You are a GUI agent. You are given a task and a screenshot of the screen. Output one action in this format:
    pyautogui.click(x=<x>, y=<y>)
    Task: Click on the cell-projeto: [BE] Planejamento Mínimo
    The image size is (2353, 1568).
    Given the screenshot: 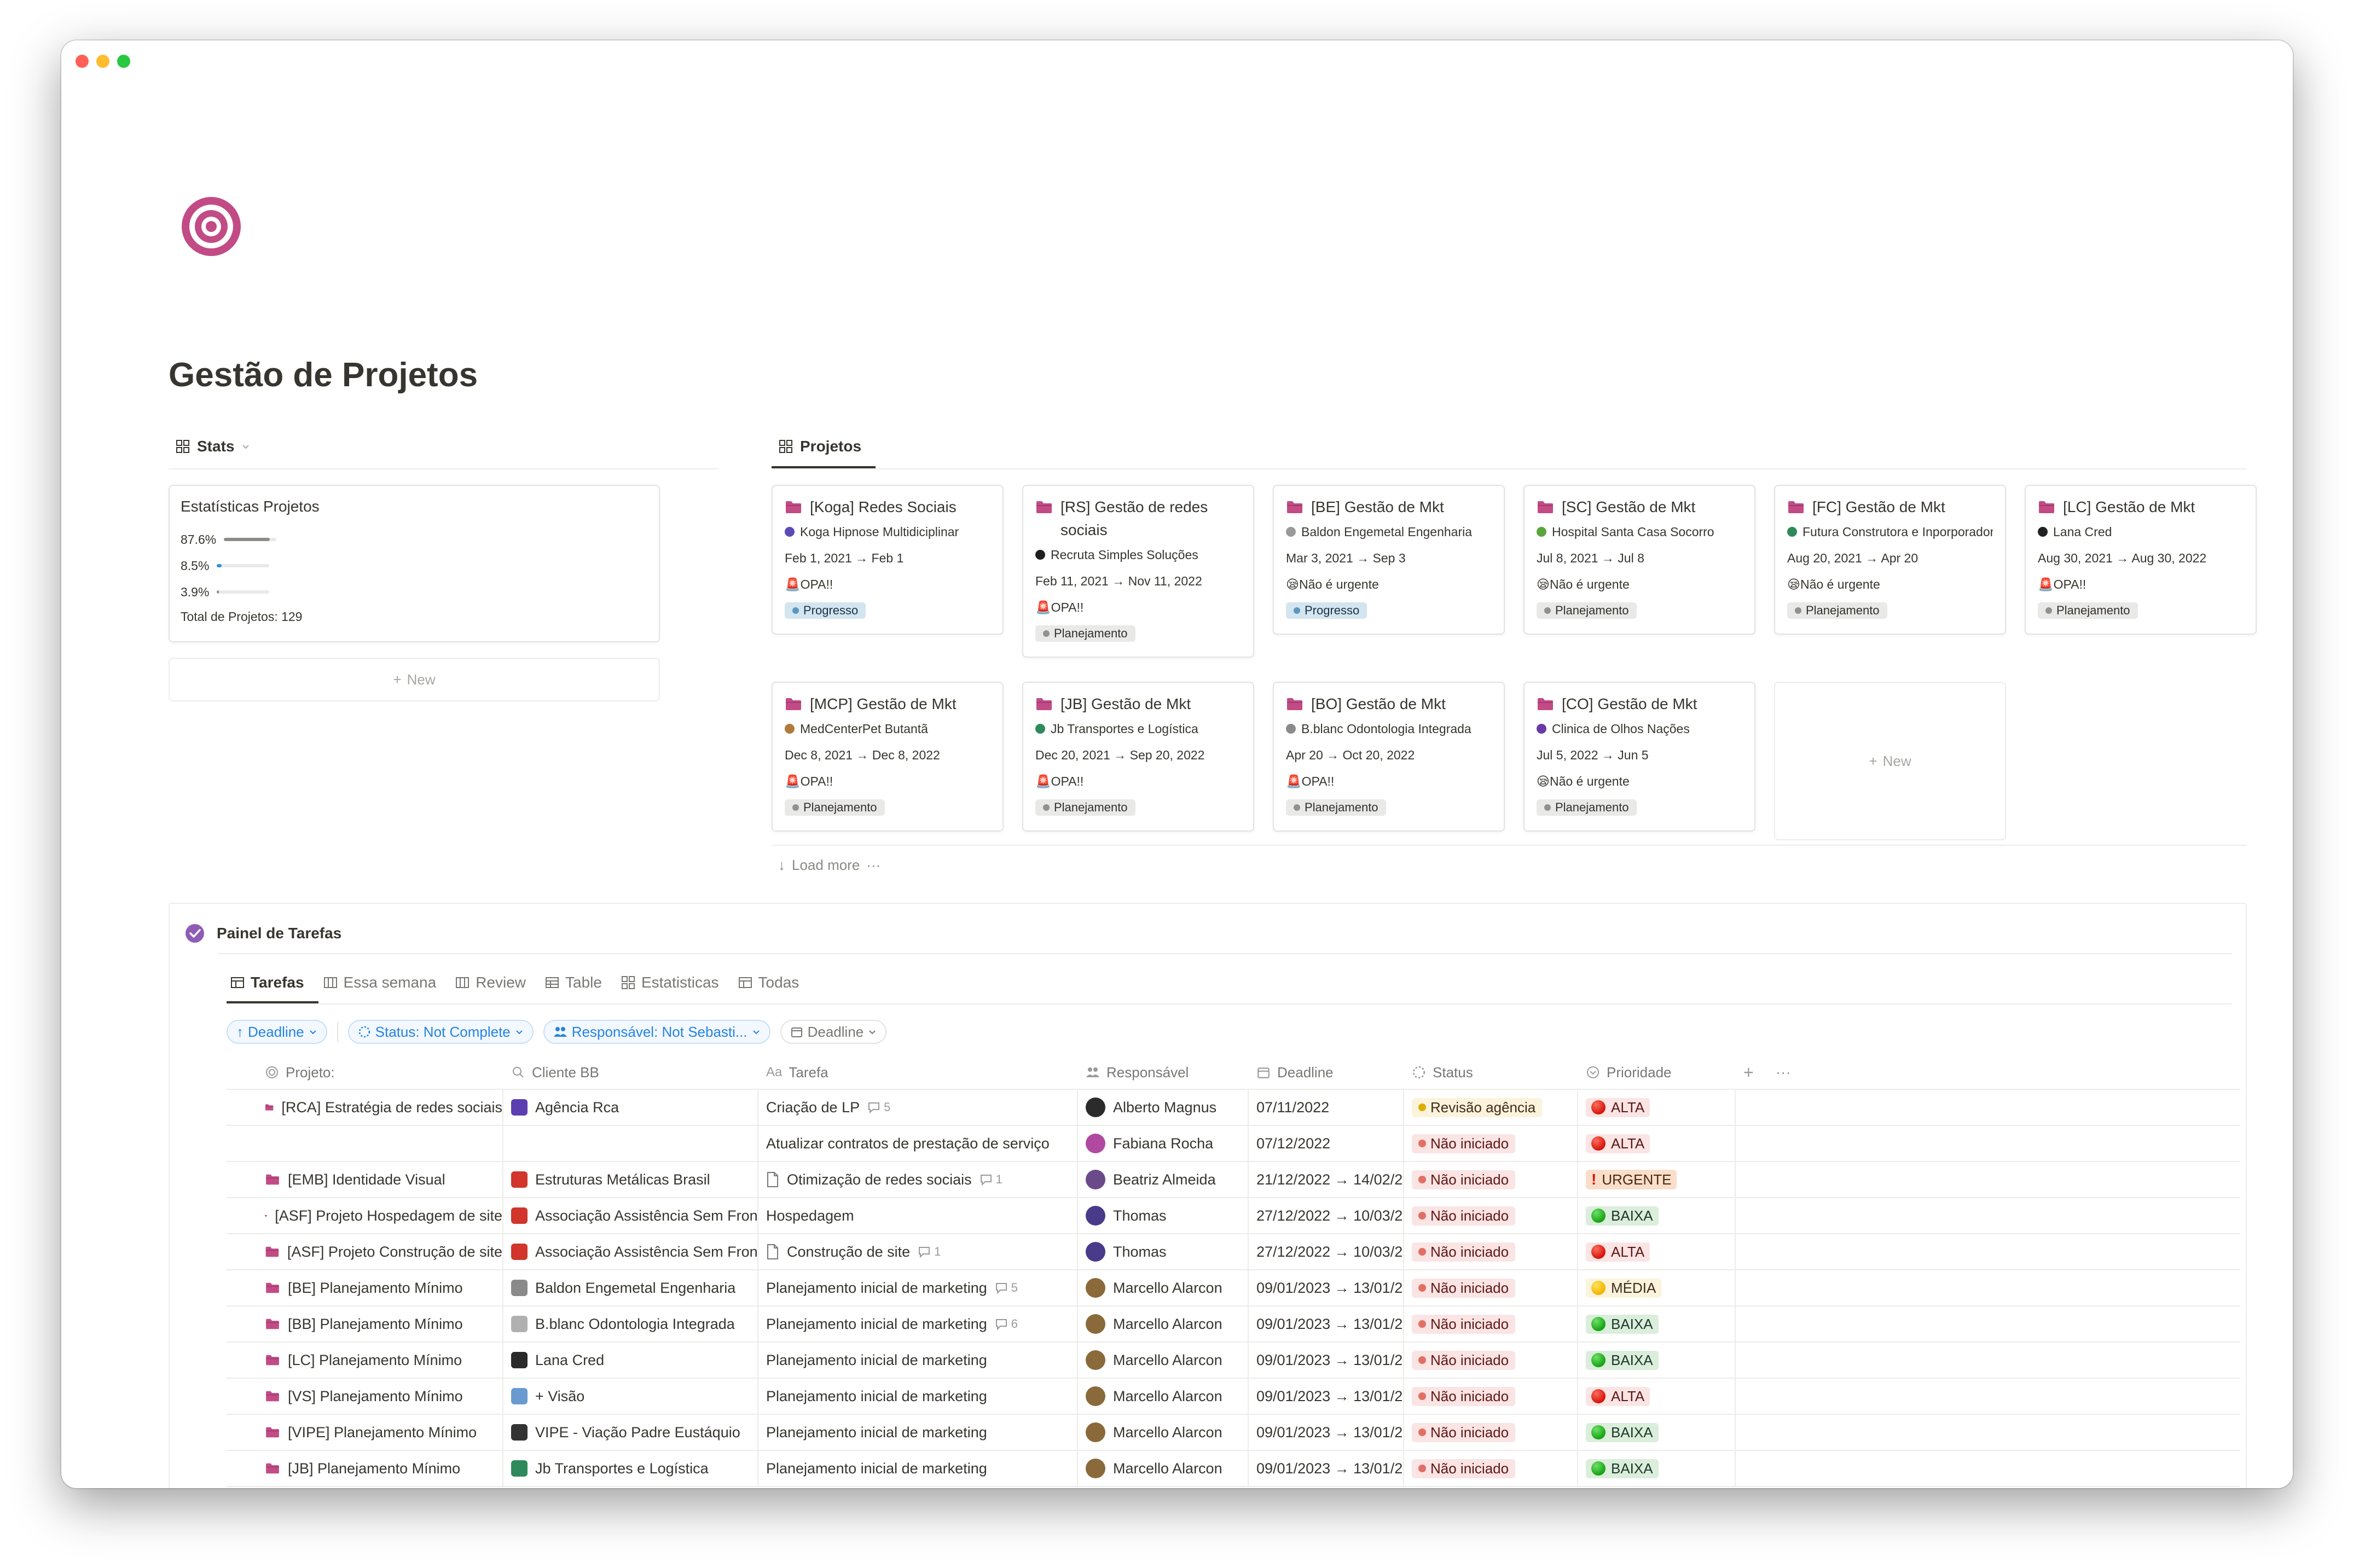 What is the action you would take?
    pyautogui.click(x=365, y=1287)
    